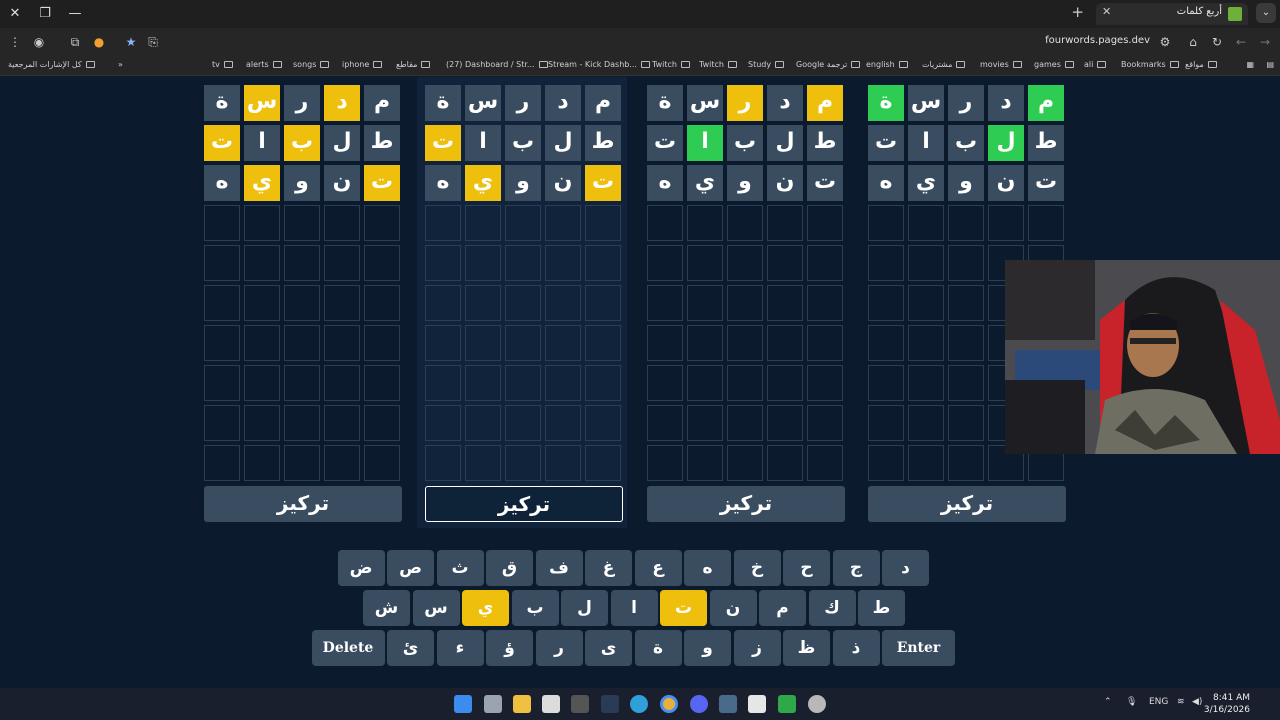  I want to click on letter-key: د, so click(905, 568).